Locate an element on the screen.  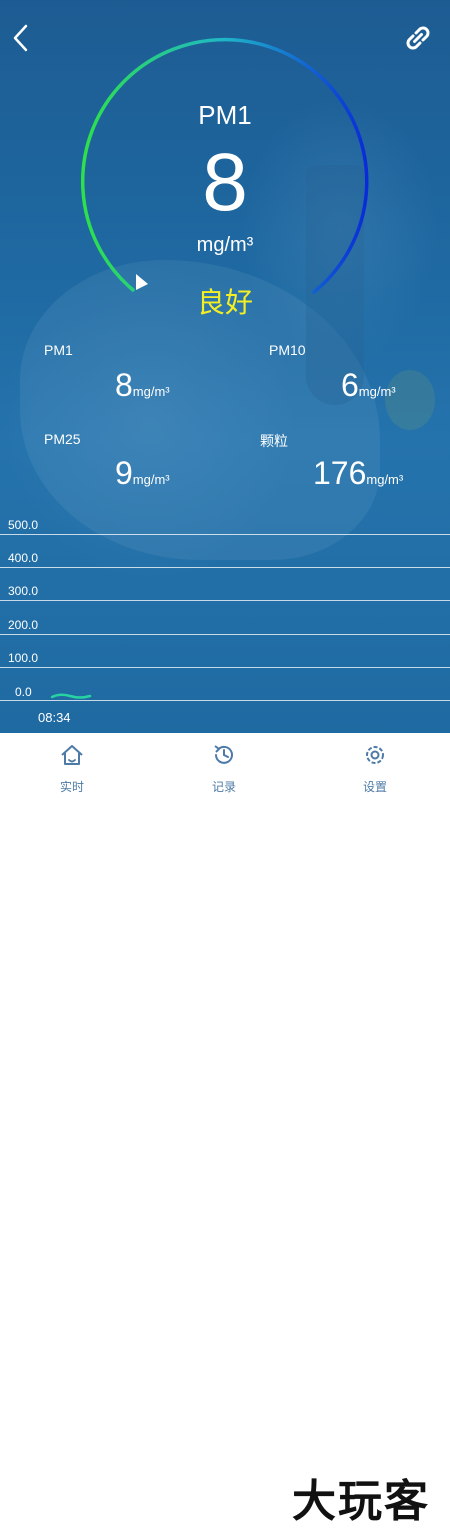
metric-pm25-number: 9 is located at coordinates (124, 473).